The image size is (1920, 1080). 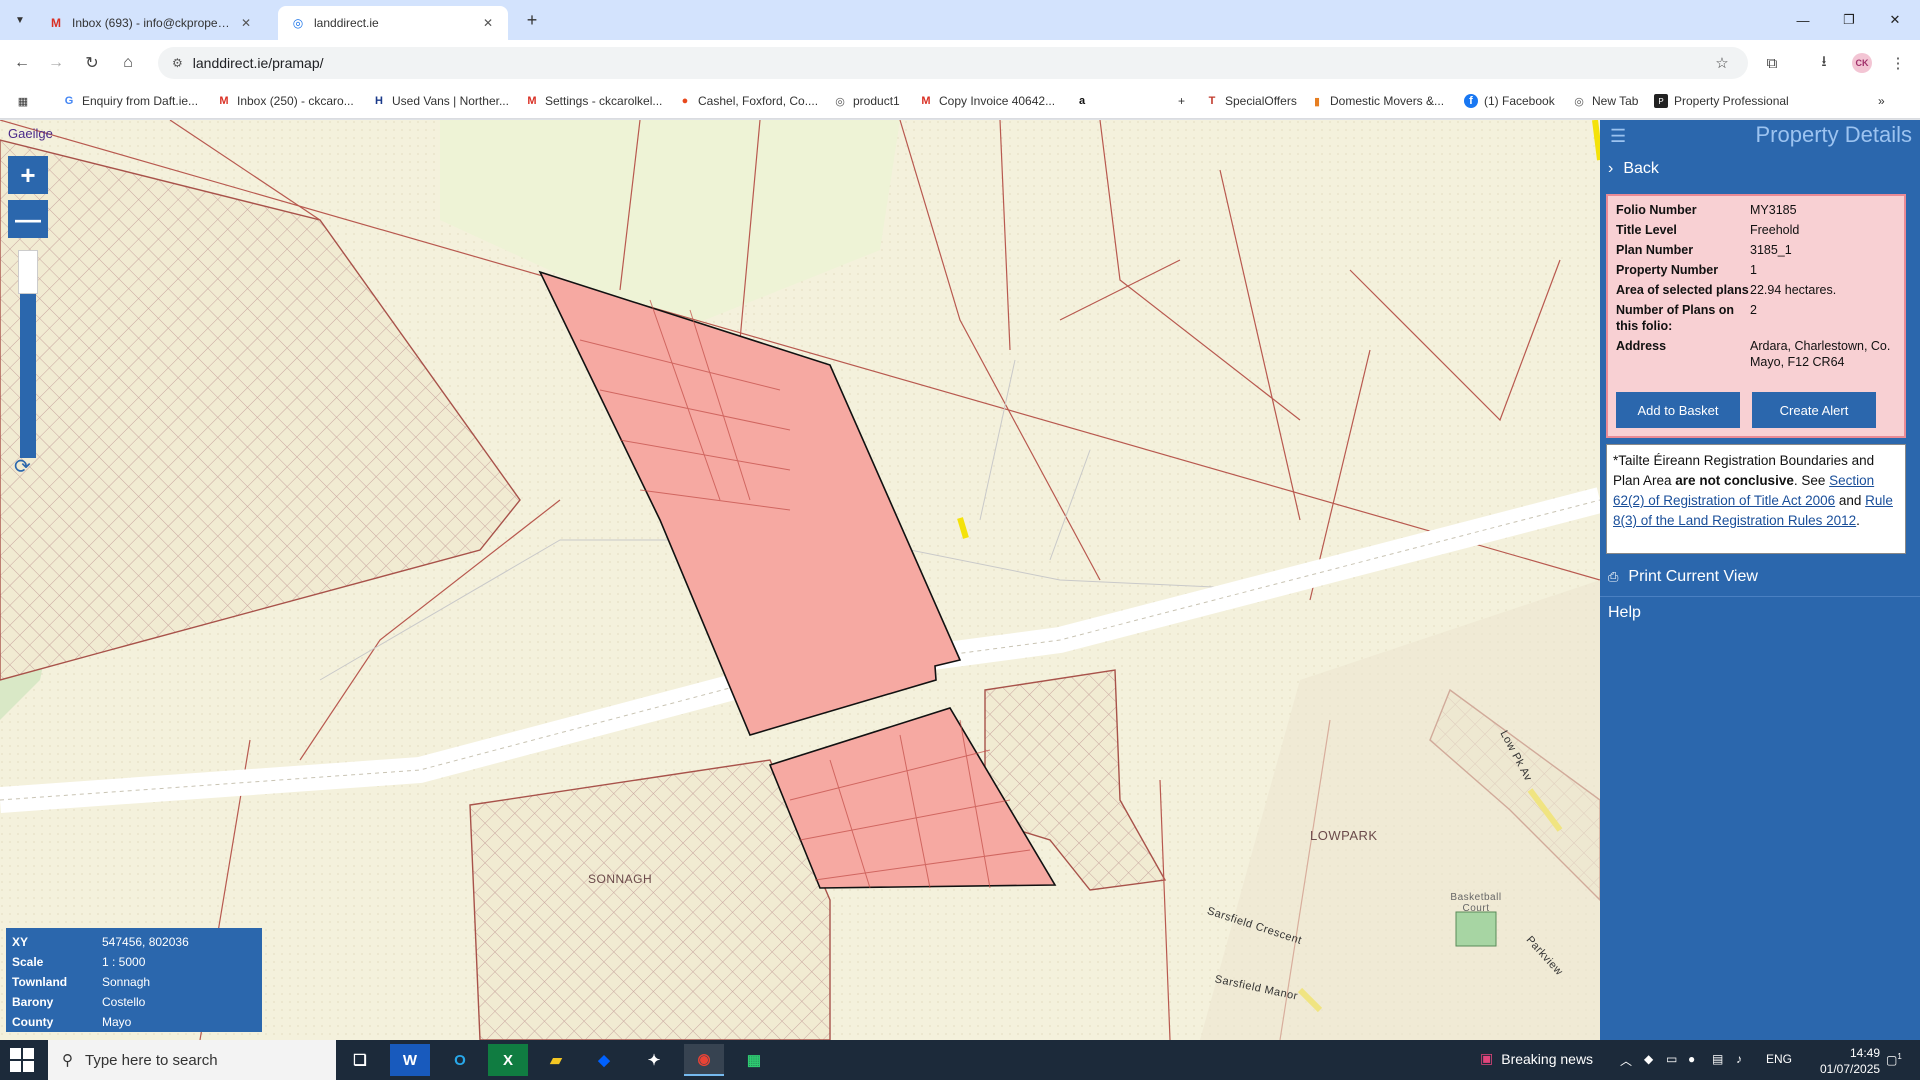 I want to click on print-current-view-link: ⎙ Print Current View, so click(x=1683, y=577).